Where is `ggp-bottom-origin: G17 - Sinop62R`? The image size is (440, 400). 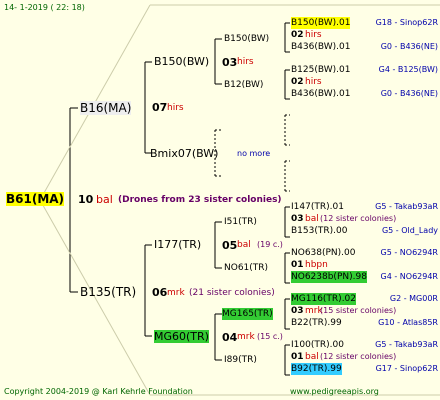 ggp-bottom-origin: G17 - Sinop62R is located at coordinates (406, 368).